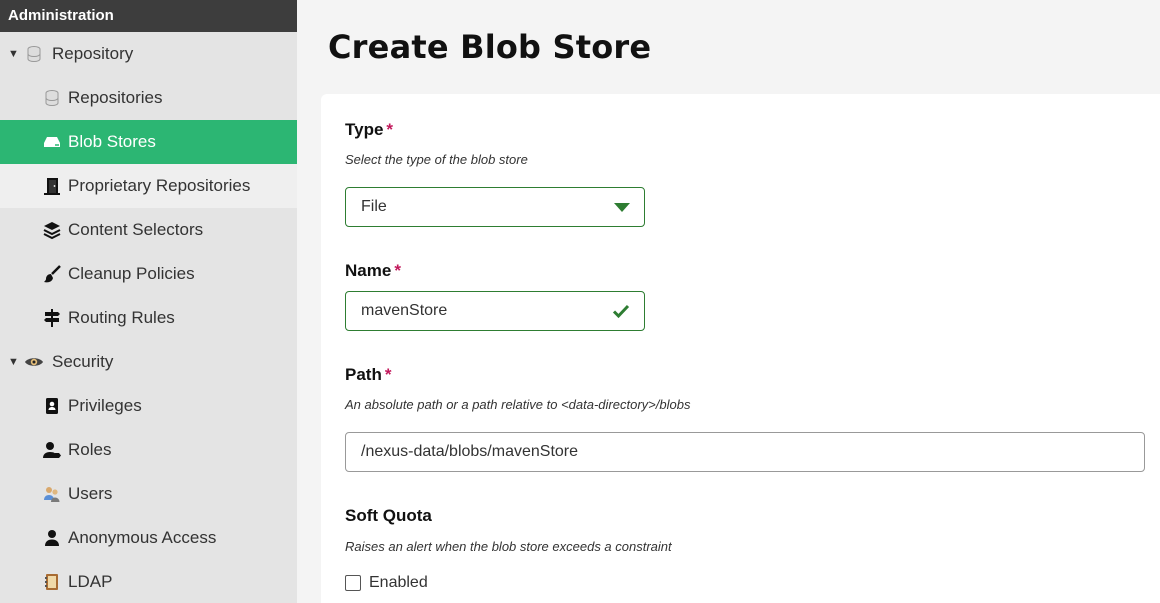 This screenshot has width=1160, height=603. What do you see at coordinates (148, 362) in the screenshot?
I see `nav-group-security: ▼ Security` at bounding box center [148, 362].